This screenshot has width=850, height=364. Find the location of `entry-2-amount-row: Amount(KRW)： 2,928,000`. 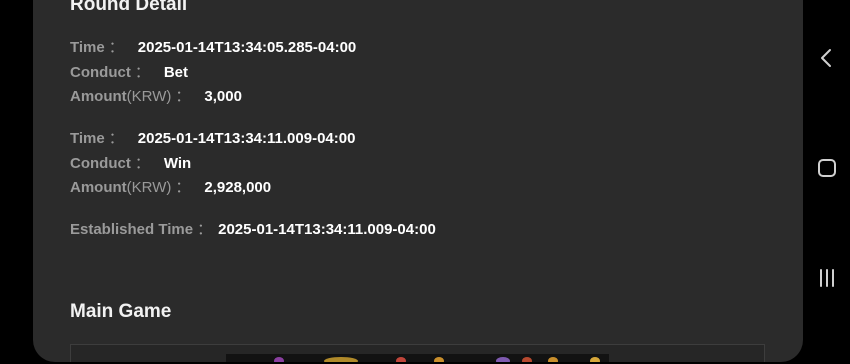

entry-2-amount-row: Amount(KRW)： 2,928,000 is located at coordinates (170, 188).